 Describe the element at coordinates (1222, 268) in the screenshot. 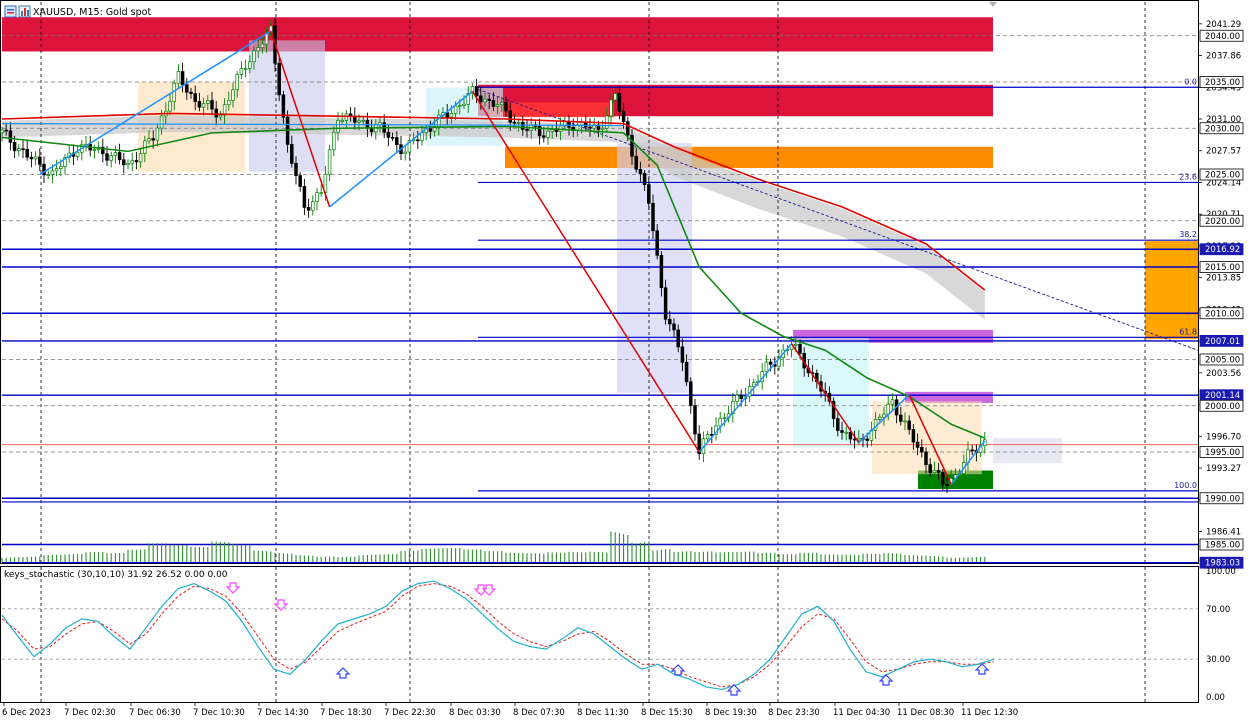

I see `price-level-label: 2015.00` at that location.